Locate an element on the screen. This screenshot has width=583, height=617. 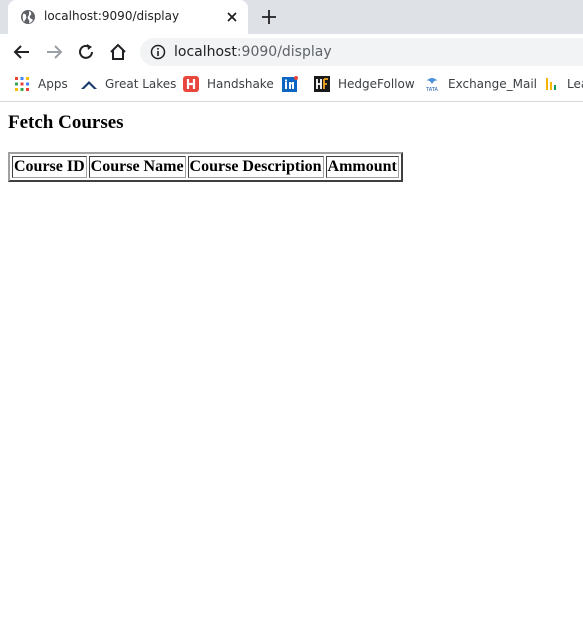
bookmark-label: Handshake is located at coordinates (240, 84).